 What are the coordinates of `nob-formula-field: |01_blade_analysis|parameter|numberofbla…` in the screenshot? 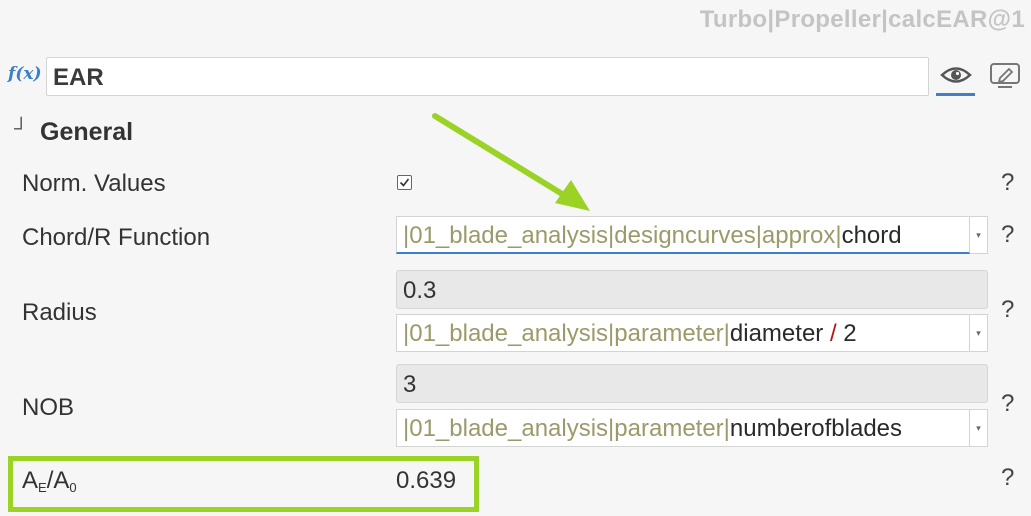 It's located at (683, 428).